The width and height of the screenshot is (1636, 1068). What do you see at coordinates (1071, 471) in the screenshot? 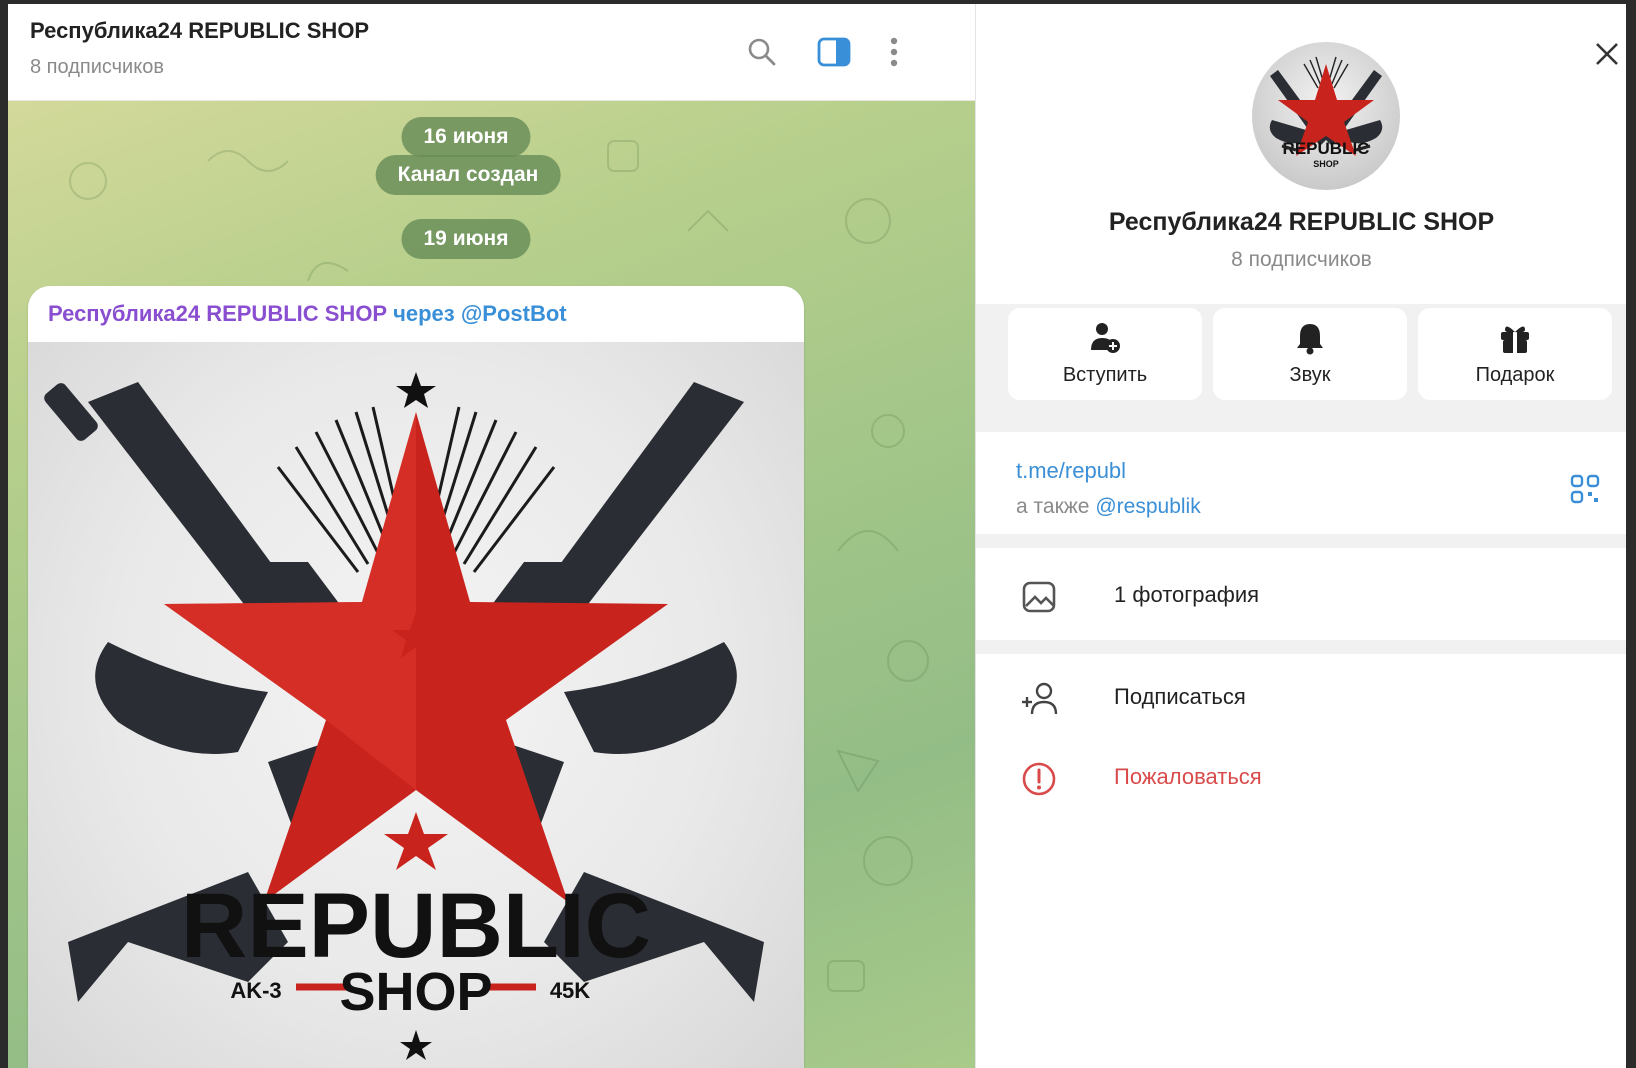
I see `channel-link: t.me/republ` at bounding box center [1071, 471].